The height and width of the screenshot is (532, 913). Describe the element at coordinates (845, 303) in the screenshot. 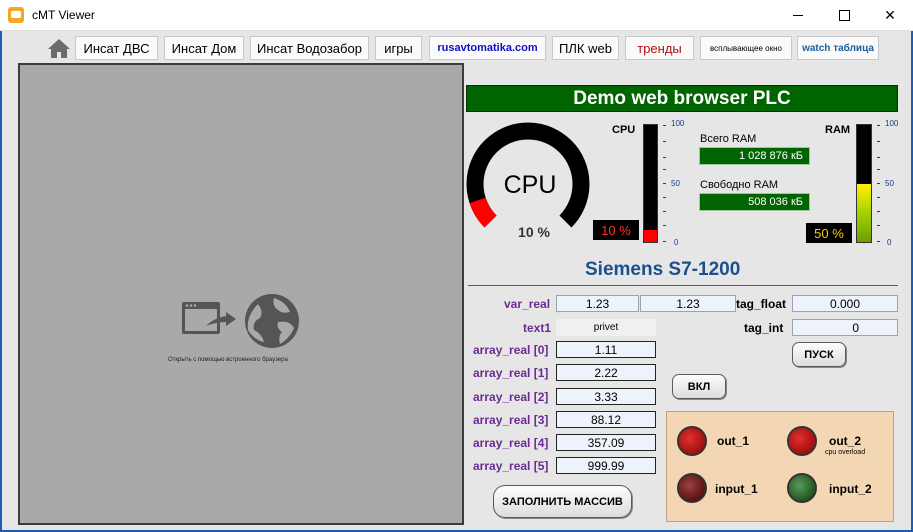

I see `tag-float-field: 0.000` at that location.